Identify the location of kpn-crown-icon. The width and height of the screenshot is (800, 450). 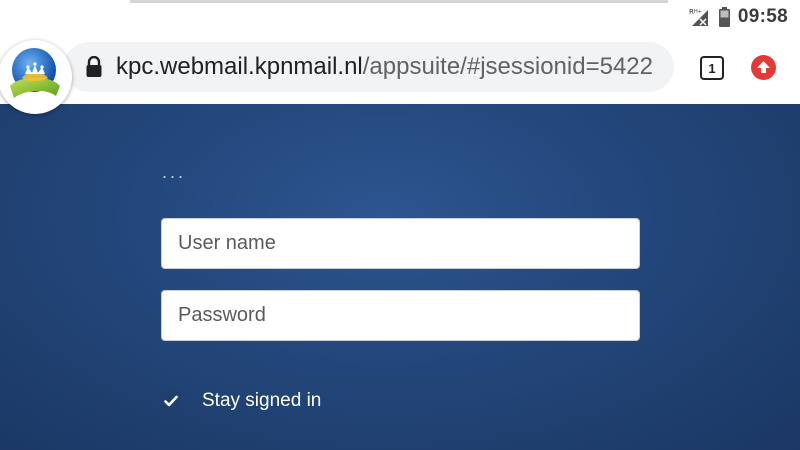
(35, 73).